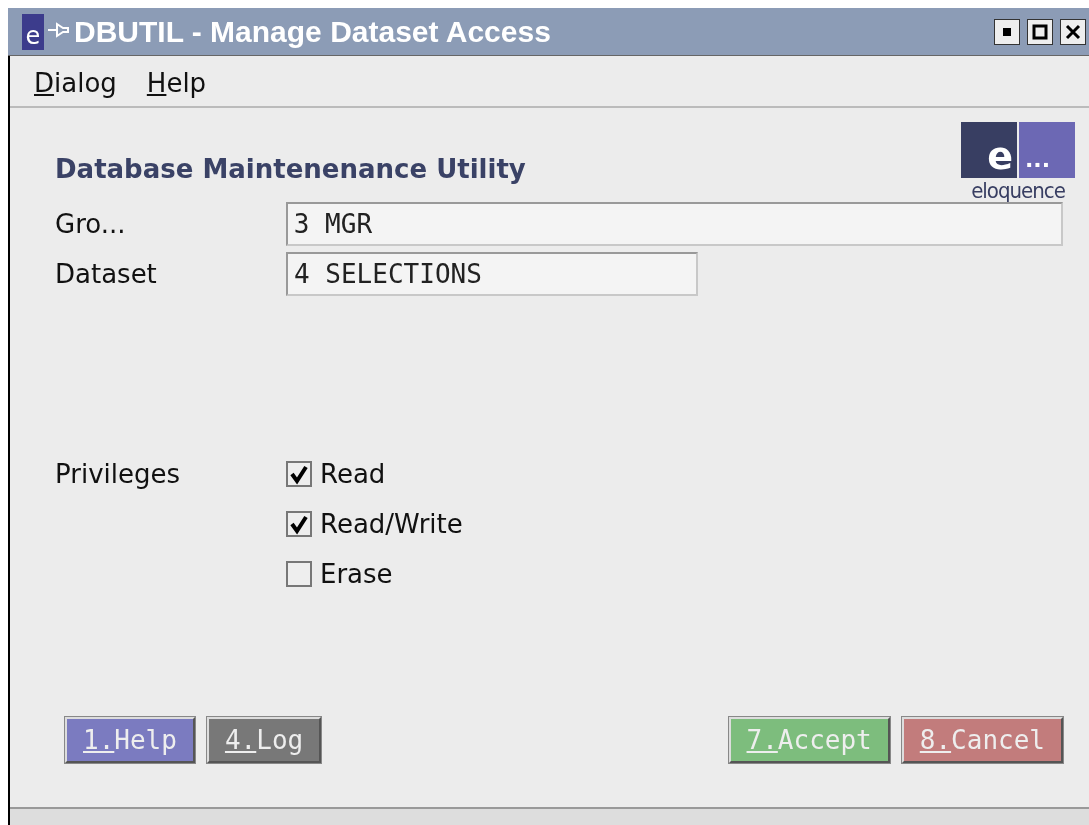 This screenshot has width=1089, height=825. I want to click on pin-icon, so click(59, 29).